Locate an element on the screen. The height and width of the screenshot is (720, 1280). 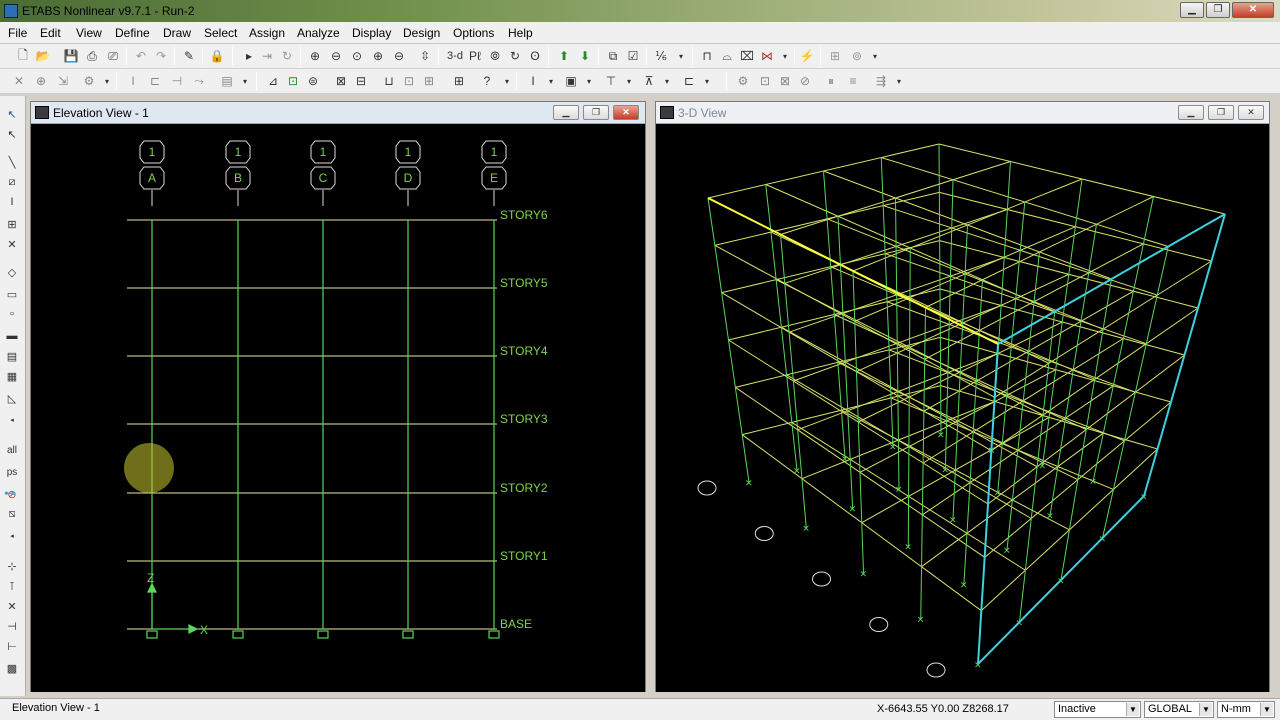
frame-release-icon: ⊏ is located at coordinates (155, 81).